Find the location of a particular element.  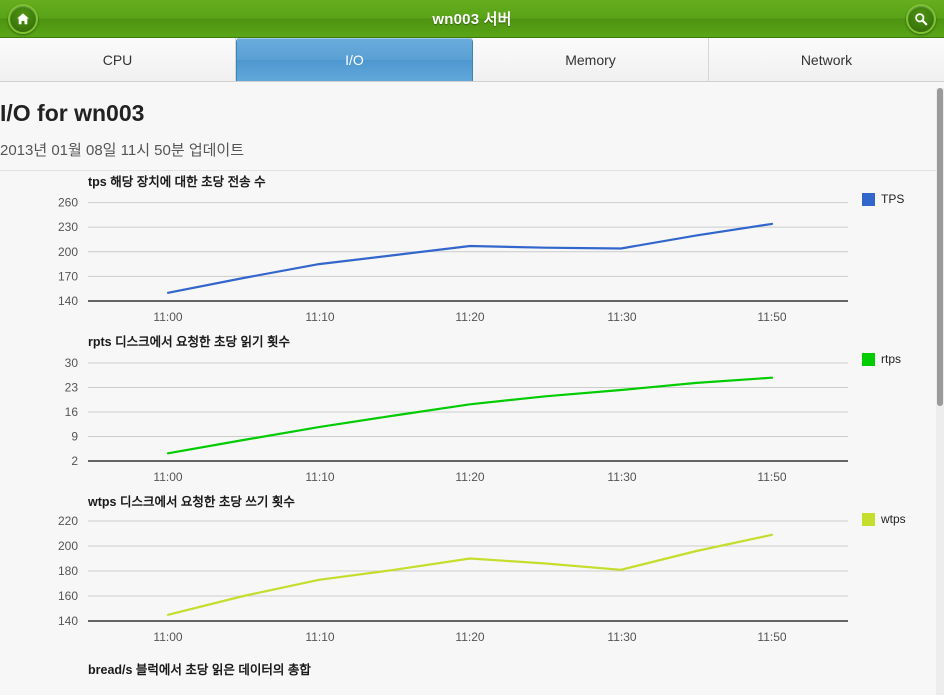

chart-rtps-title: rpts 디스크에서 요청한 초당 읽기 횟수 is located at coordinates (189, 342).